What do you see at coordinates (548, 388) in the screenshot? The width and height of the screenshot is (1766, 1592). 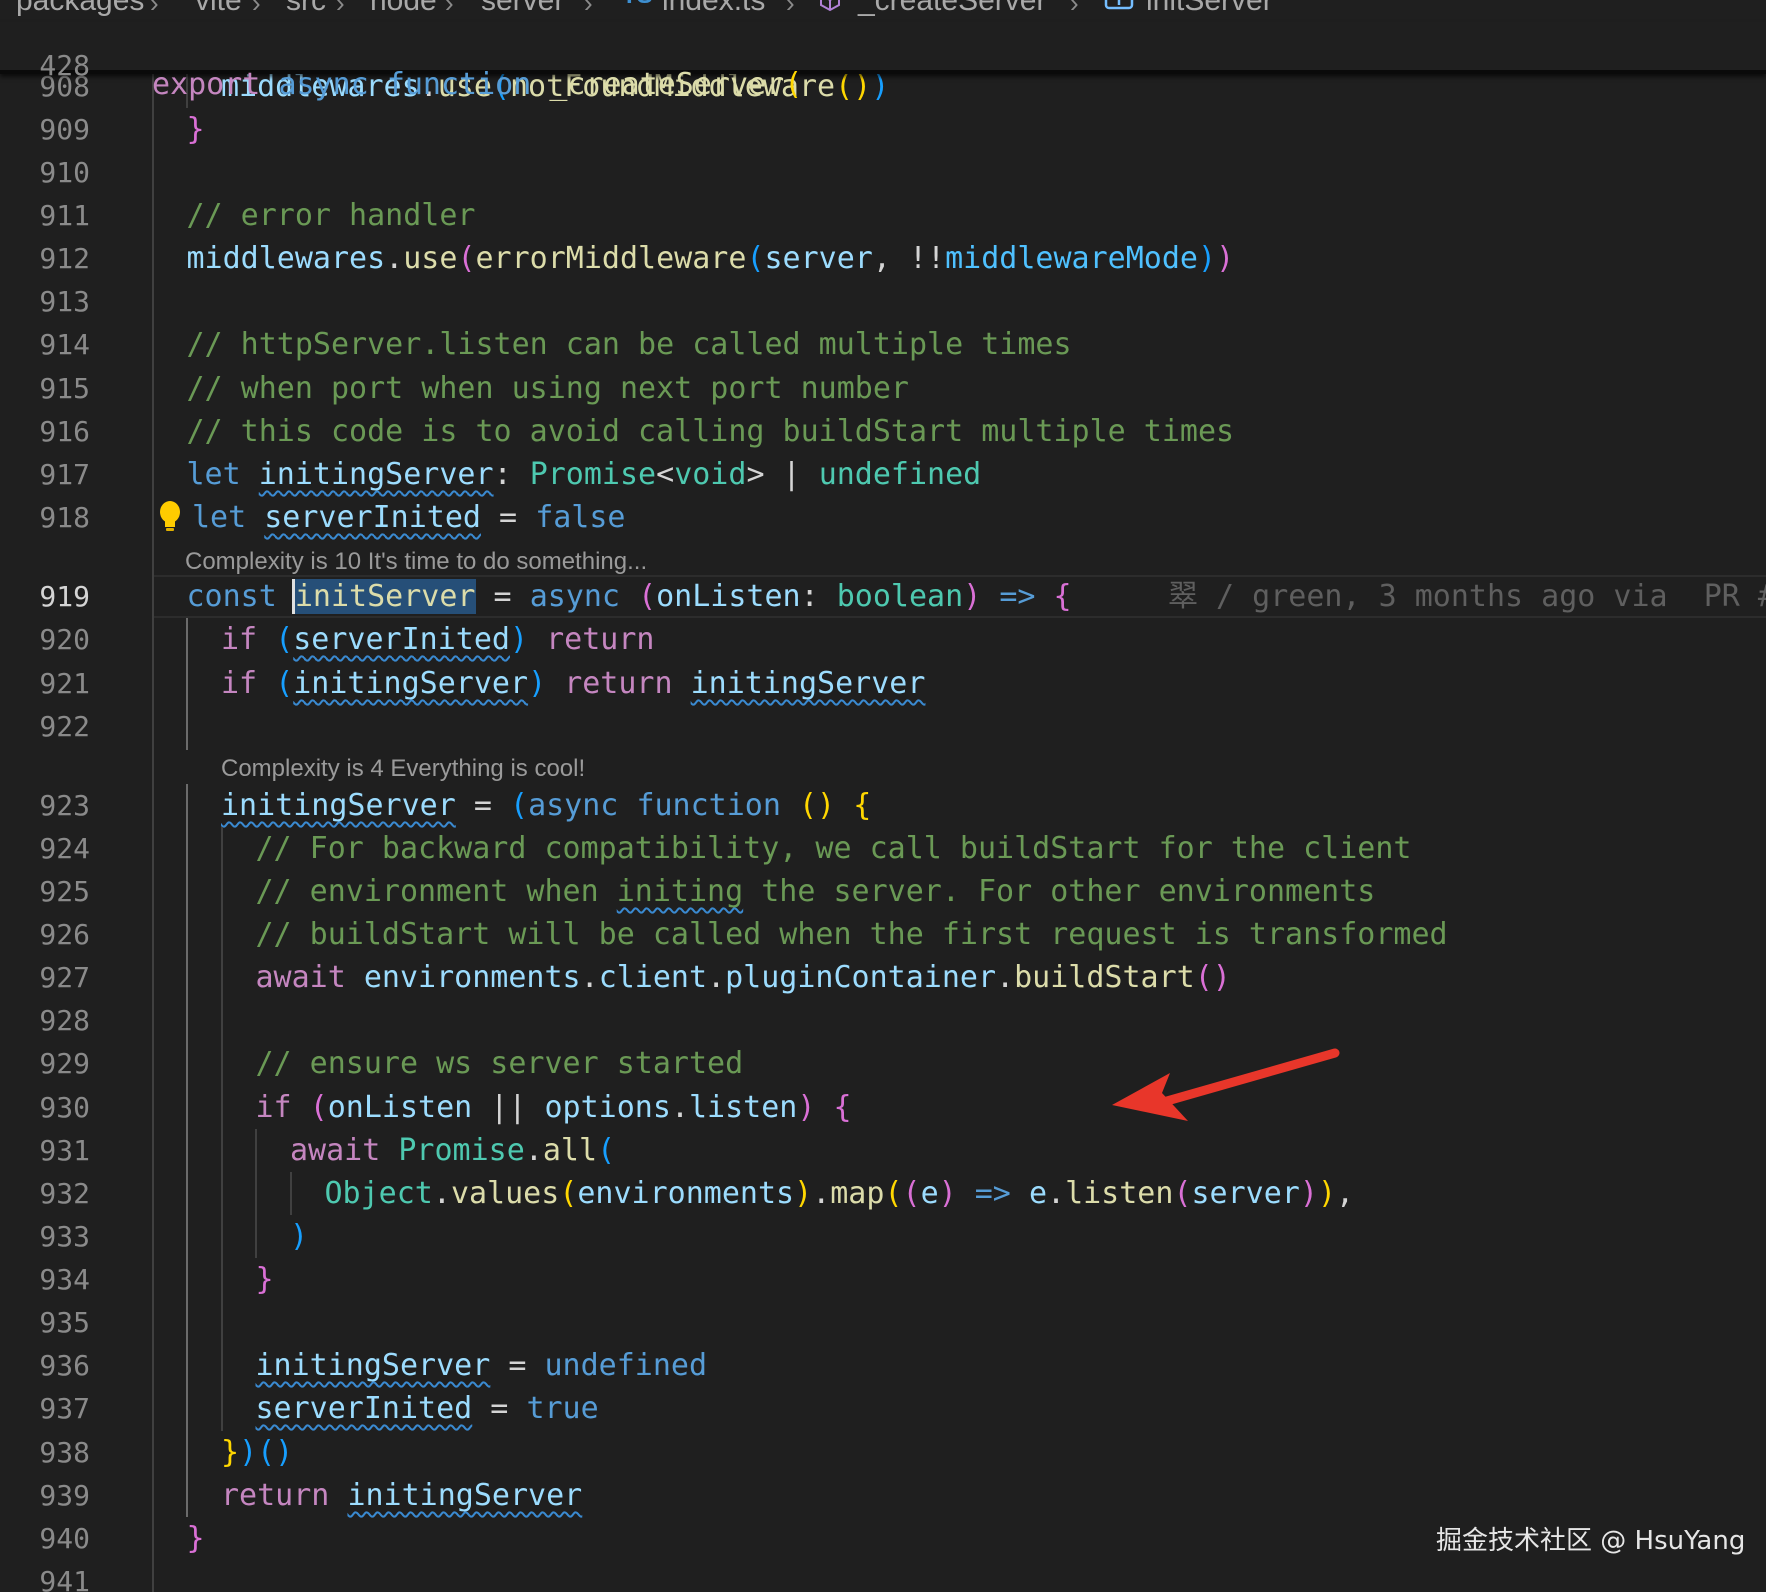 I see `code-text: // when port when using next port number` at bounding box center [548, 388].